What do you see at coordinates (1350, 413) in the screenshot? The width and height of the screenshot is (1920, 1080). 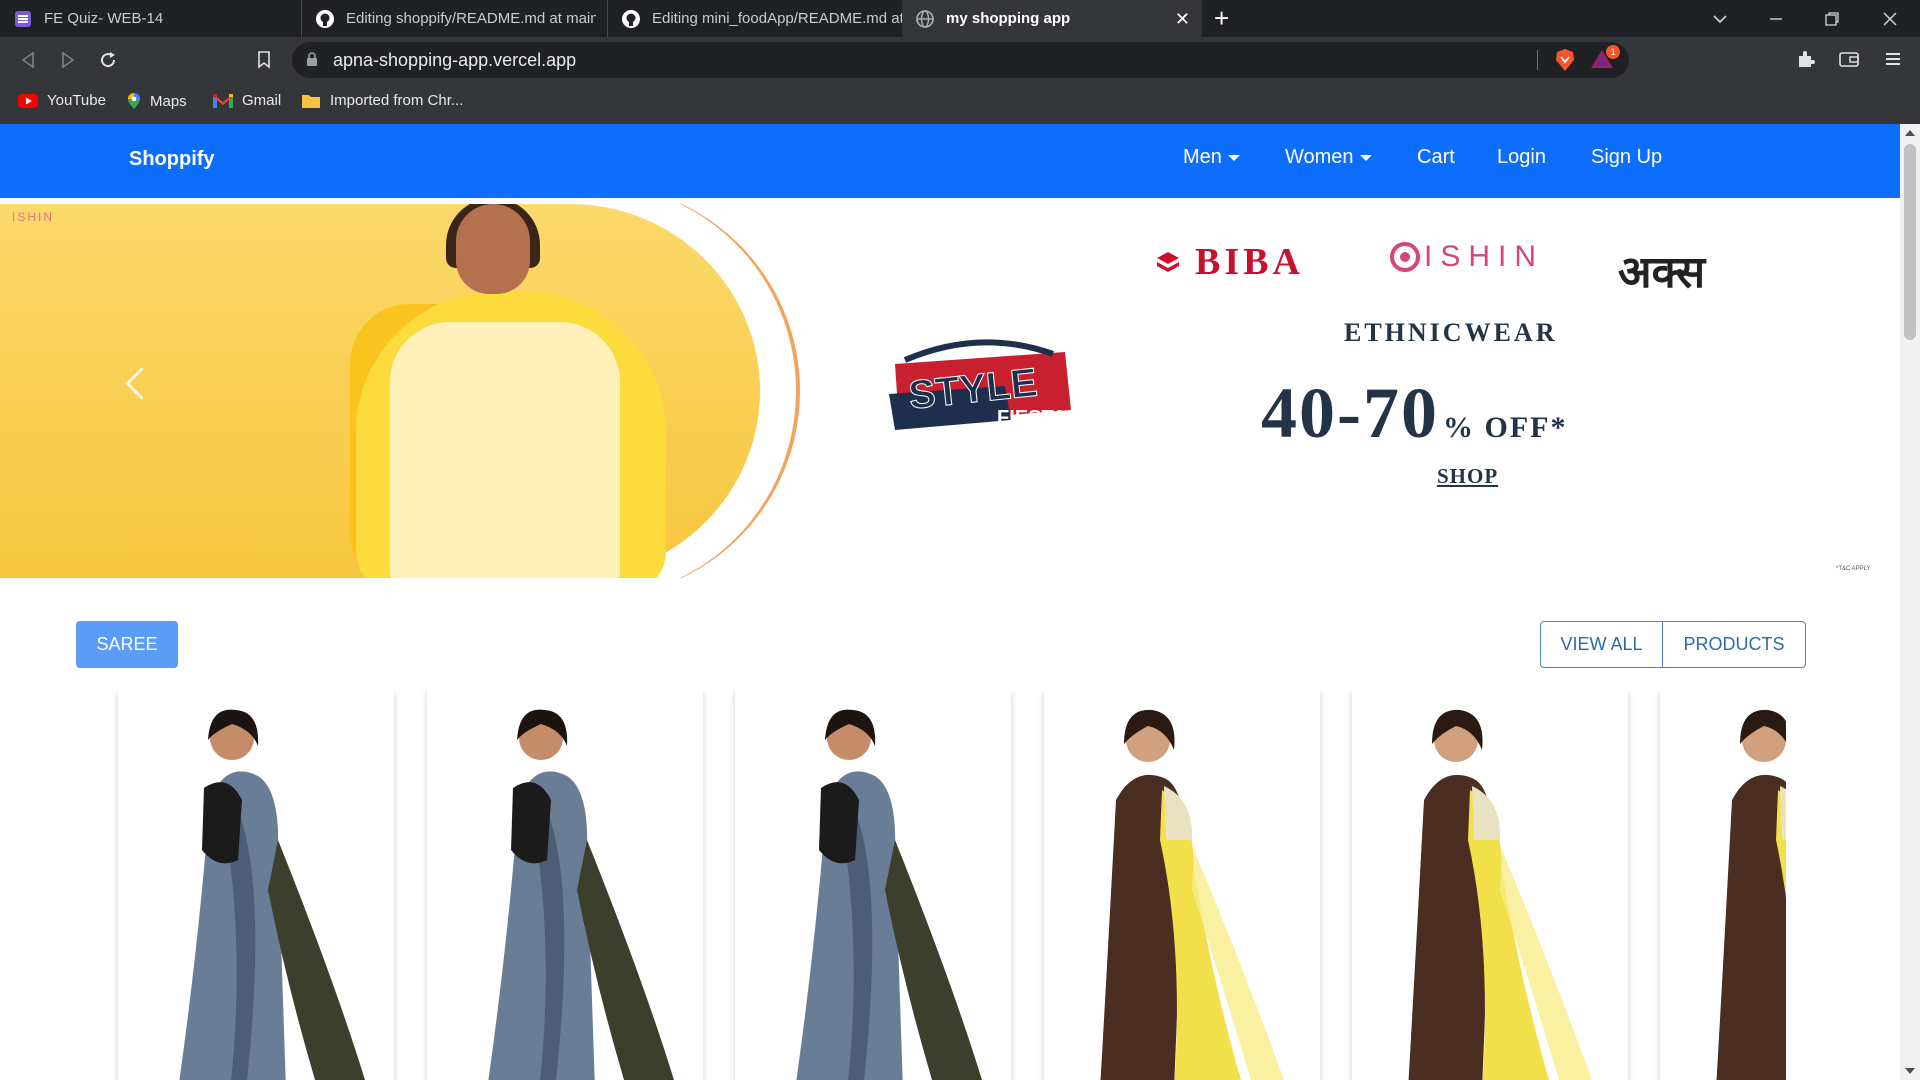 I see `offer-range: 40-70` at bounding box center [1350, 413].